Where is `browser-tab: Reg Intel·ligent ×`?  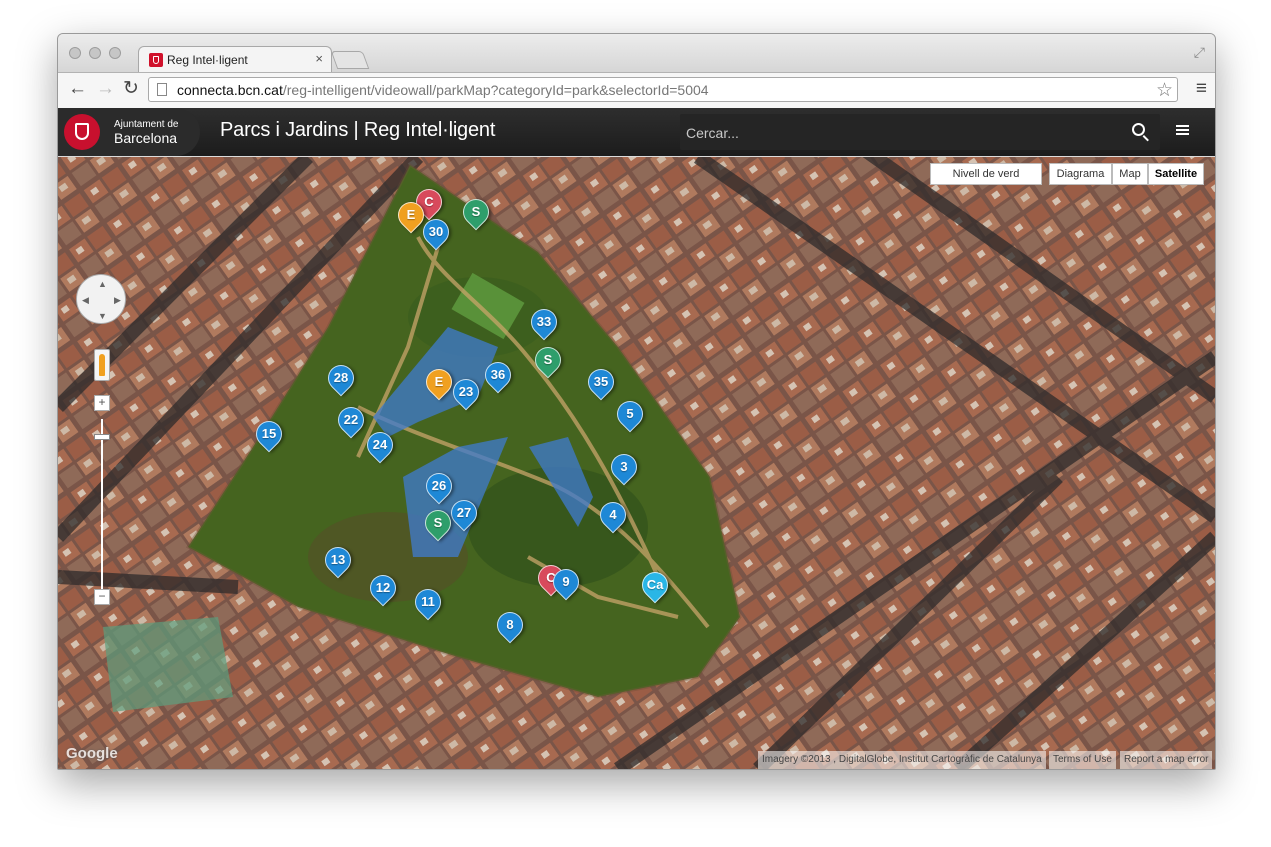
browser-tab: Reg Intel·ligent × is located at coordinates (235, 60).